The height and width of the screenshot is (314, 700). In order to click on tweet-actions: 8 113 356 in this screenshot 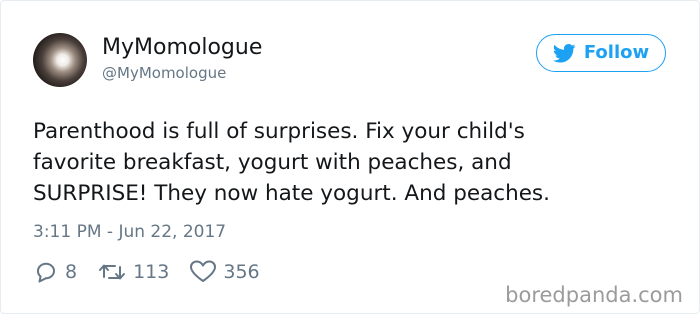, I will do `click(156, 272)`.